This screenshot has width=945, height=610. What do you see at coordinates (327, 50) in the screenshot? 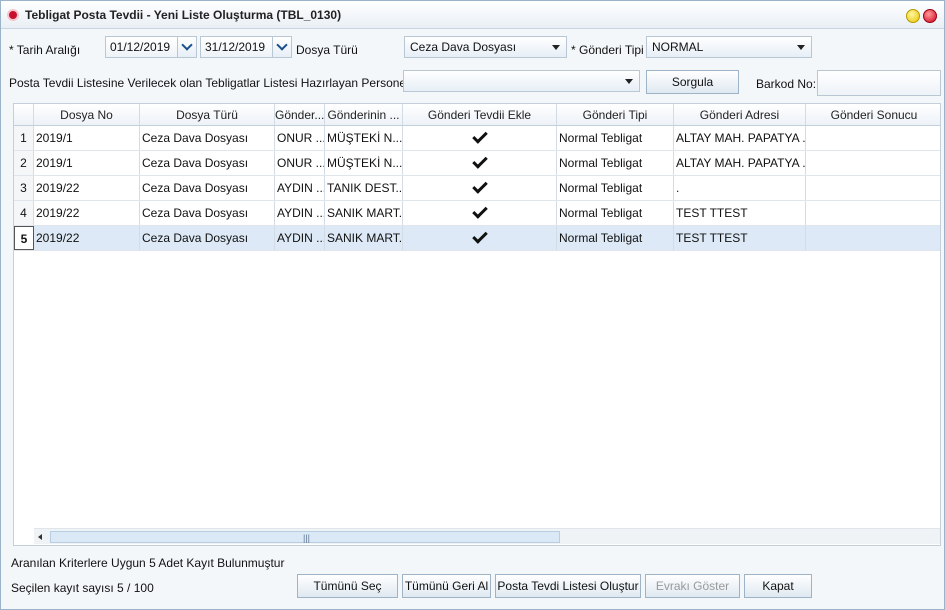
I see `file-type-label: Dosya Türü` at bounding box center [327, 50].